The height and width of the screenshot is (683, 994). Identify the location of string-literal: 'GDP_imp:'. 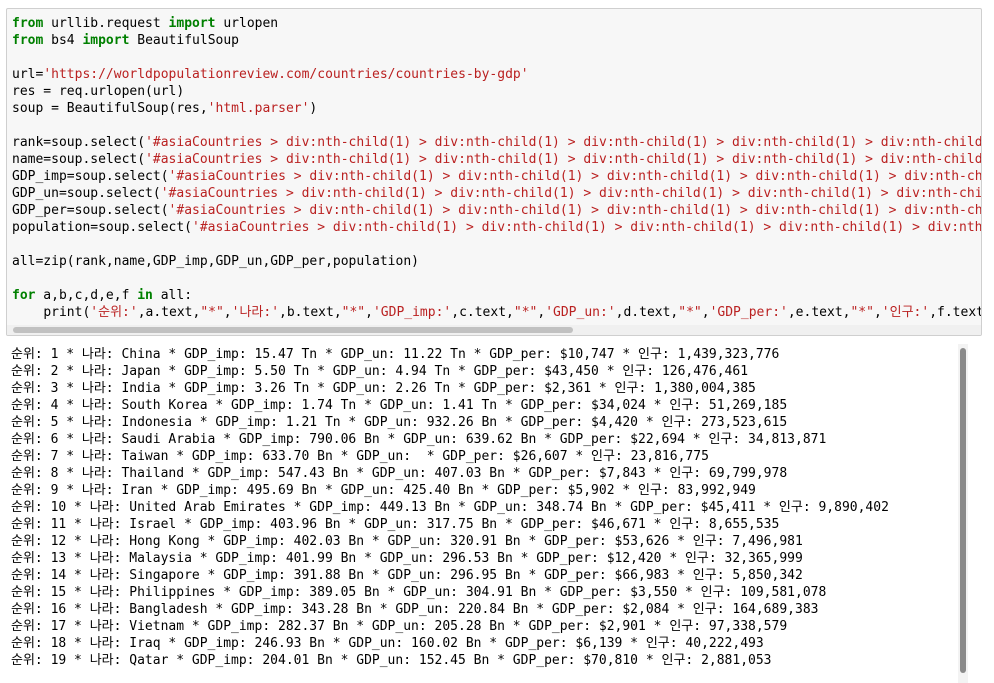
(412, 312).